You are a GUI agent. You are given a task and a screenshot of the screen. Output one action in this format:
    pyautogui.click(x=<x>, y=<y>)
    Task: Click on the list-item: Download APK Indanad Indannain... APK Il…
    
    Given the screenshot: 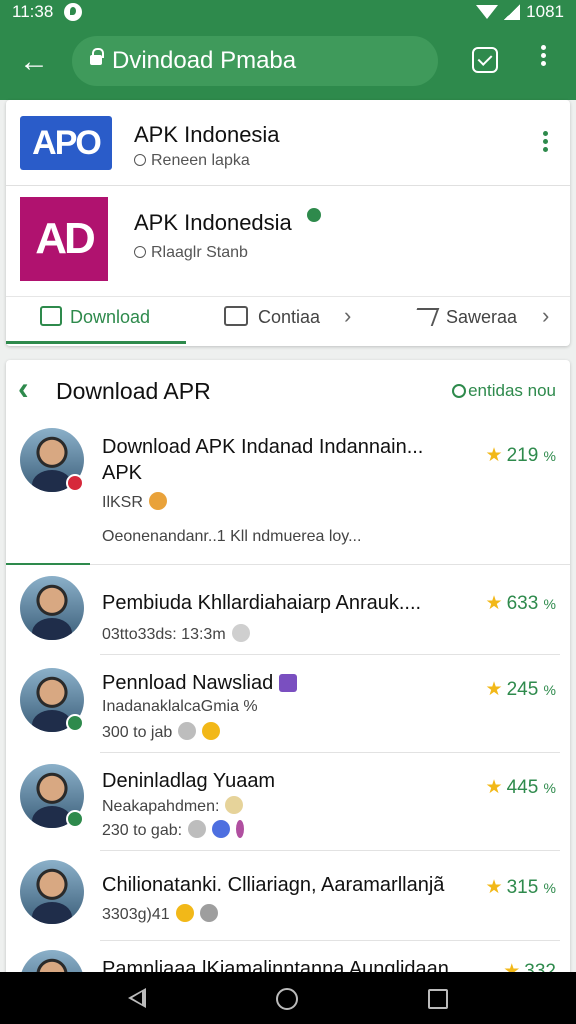 What is the action you would take?
    pyautogui.click(x=288, y=492)
    